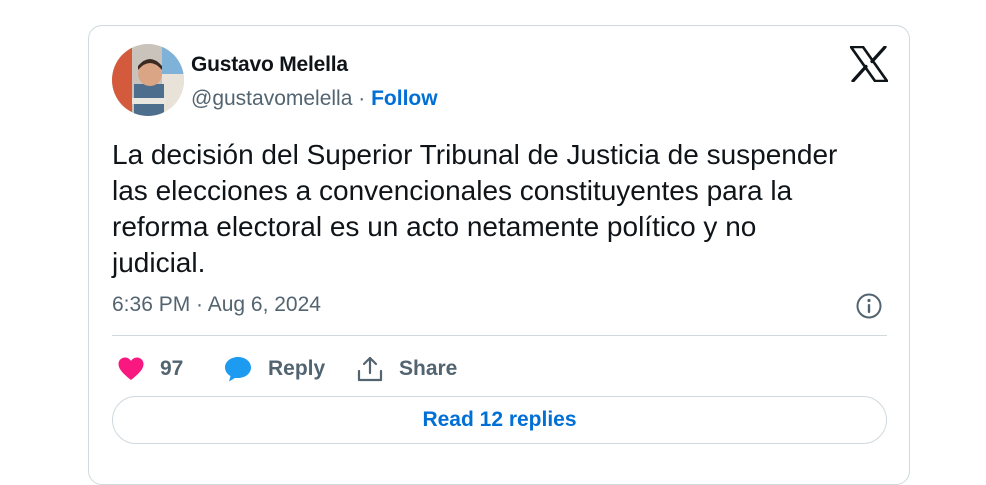  I want to click on author-handle-row: @gustavomelella · Follow, so click(314, 99).